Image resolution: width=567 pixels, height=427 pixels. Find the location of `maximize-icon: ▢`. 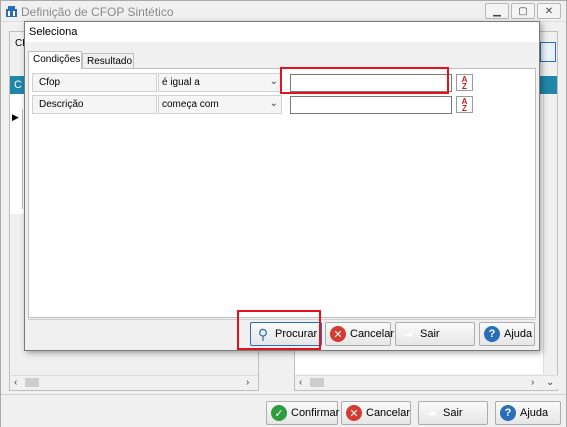

maximize-icon: ▢ is located at coordinates (523, 11).